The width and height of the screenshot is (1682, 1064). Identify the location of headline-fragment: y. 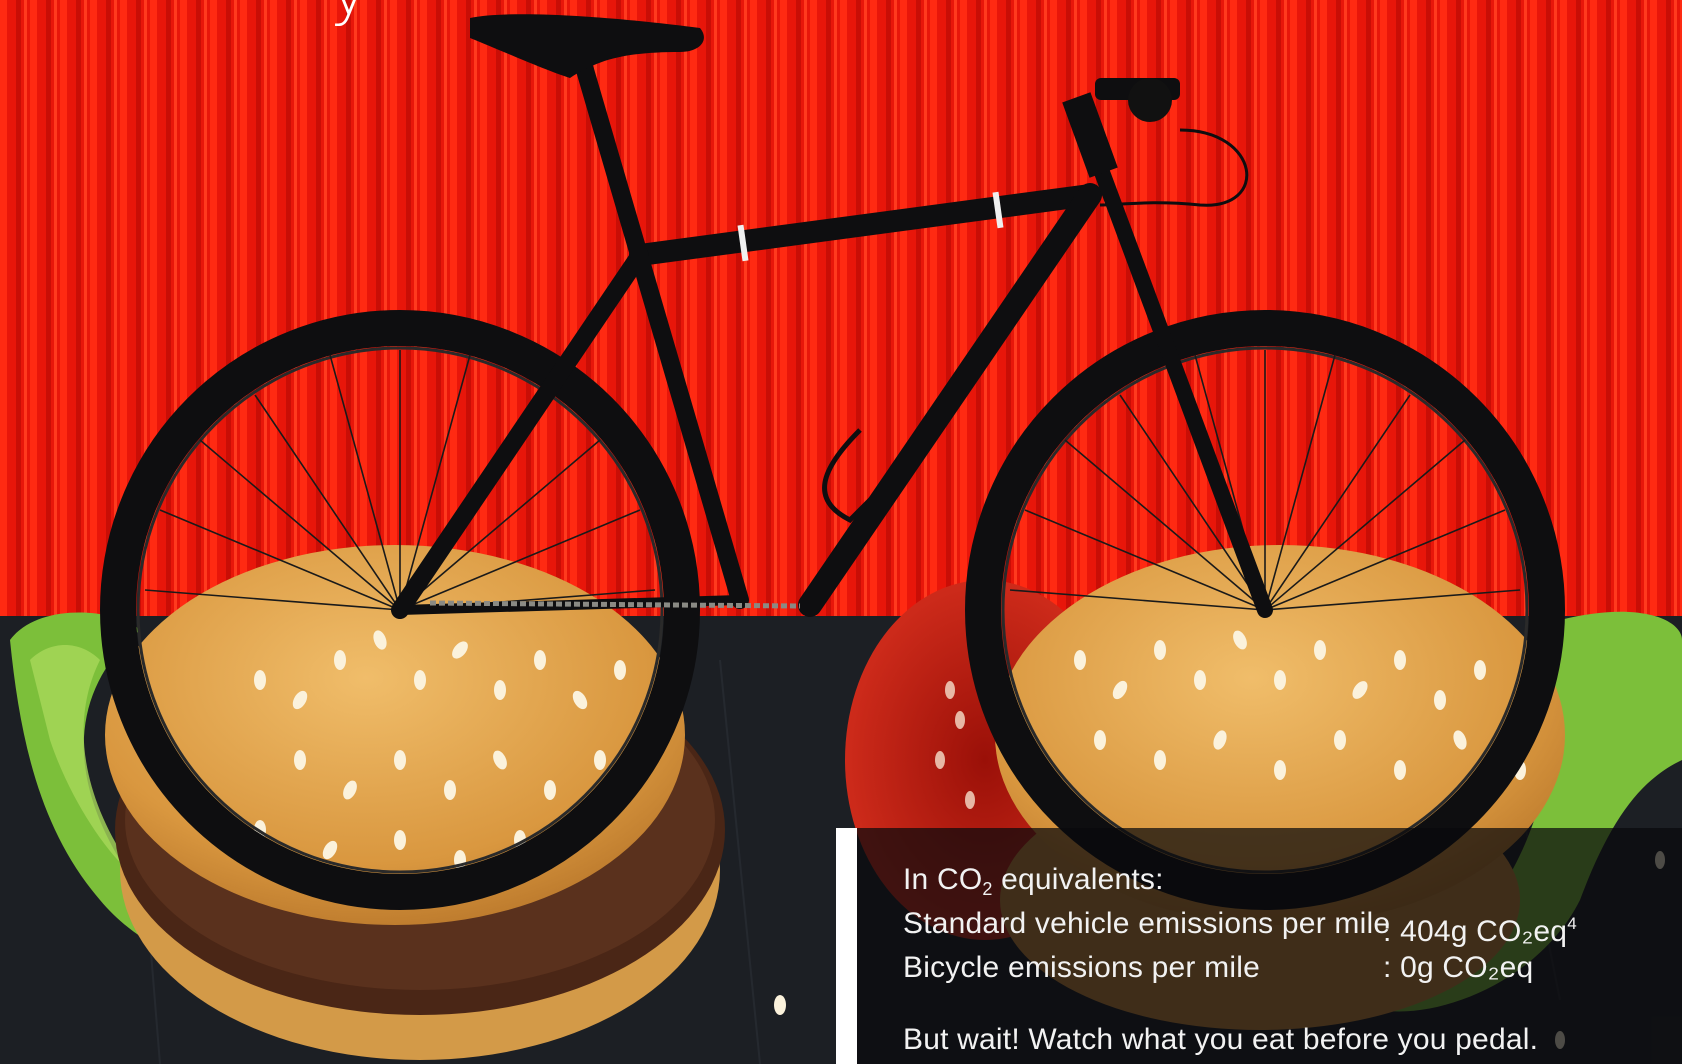
(349, 15).